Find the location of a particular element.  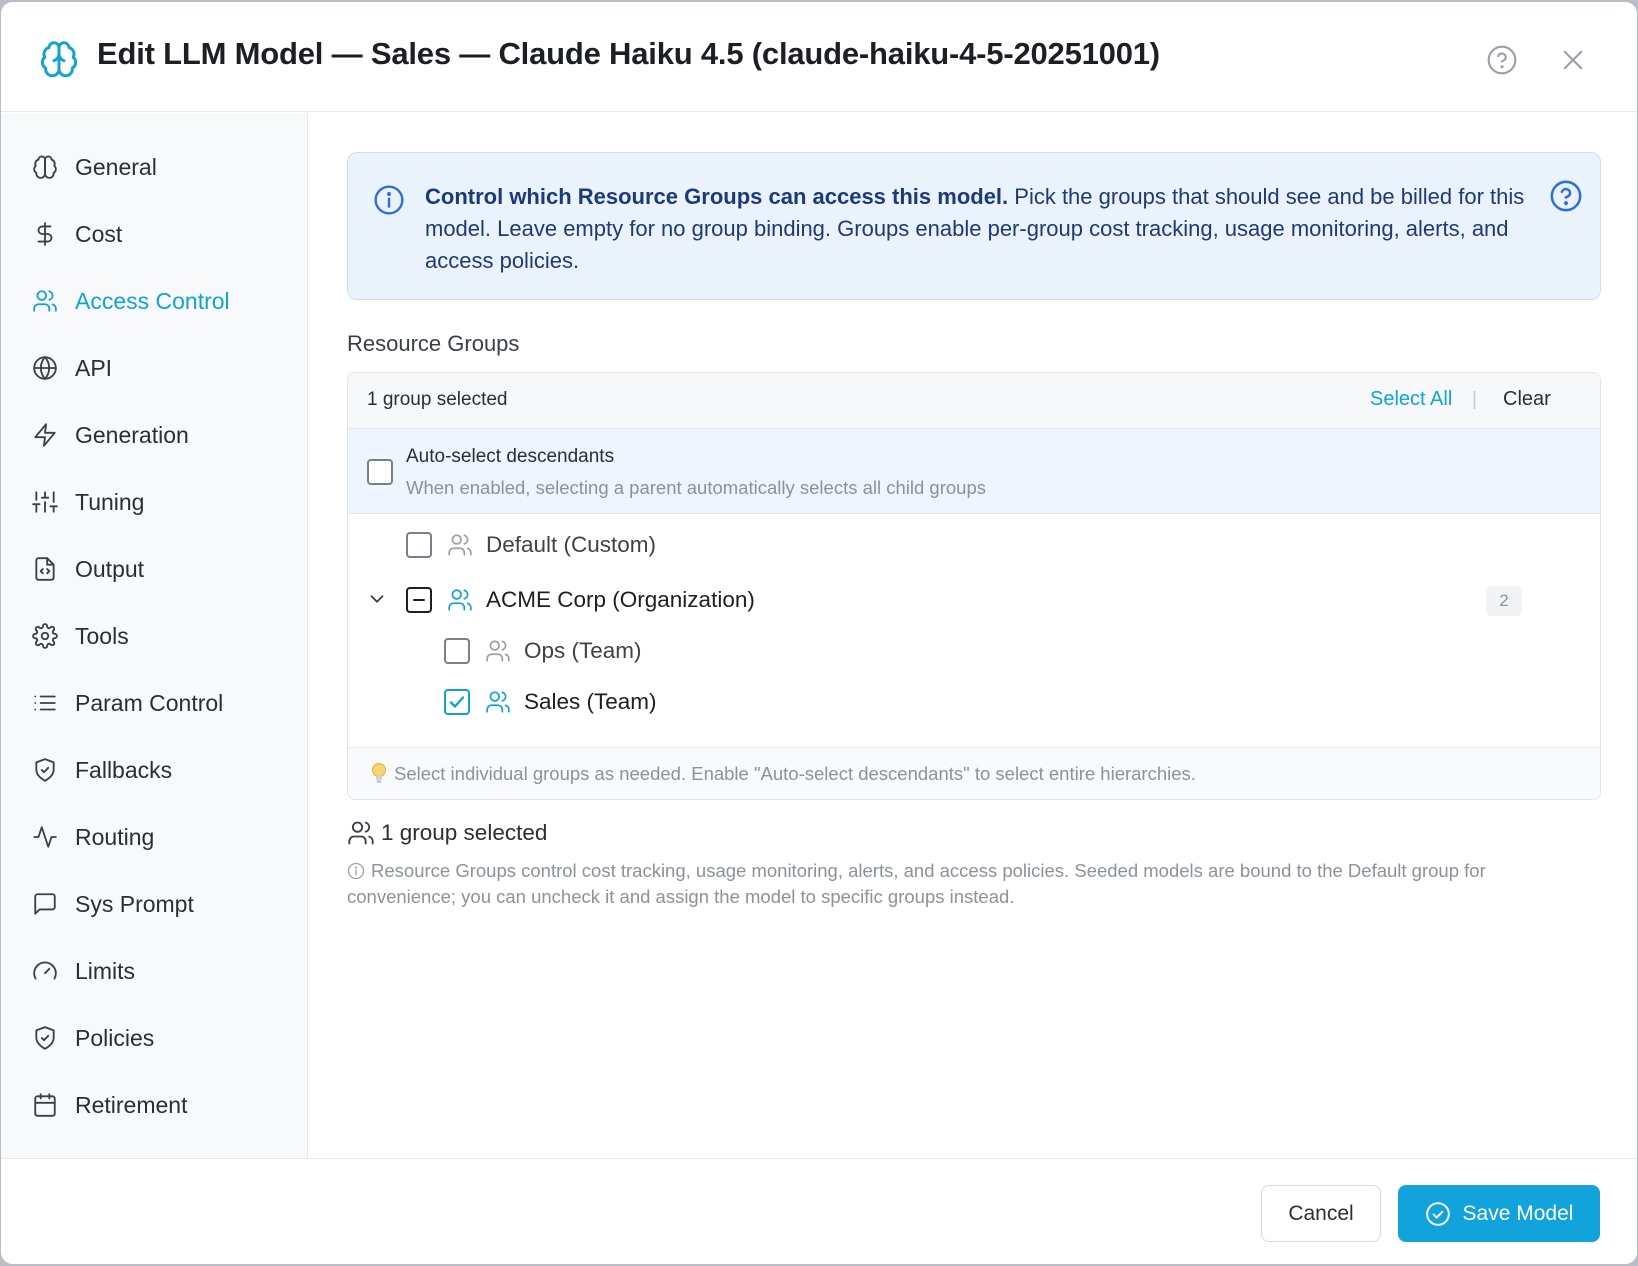

lightbulb-icon is located at coordinates (379, 773).